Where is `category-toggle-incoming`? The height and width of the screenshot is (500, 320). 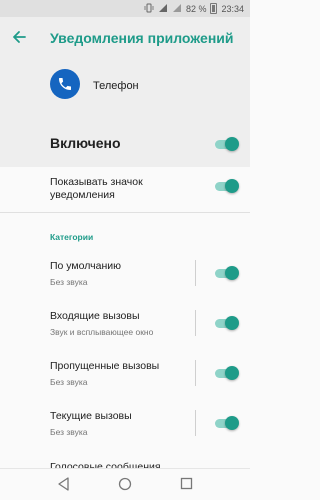 category-toggle-incoming is located at coordinates (226, 323).